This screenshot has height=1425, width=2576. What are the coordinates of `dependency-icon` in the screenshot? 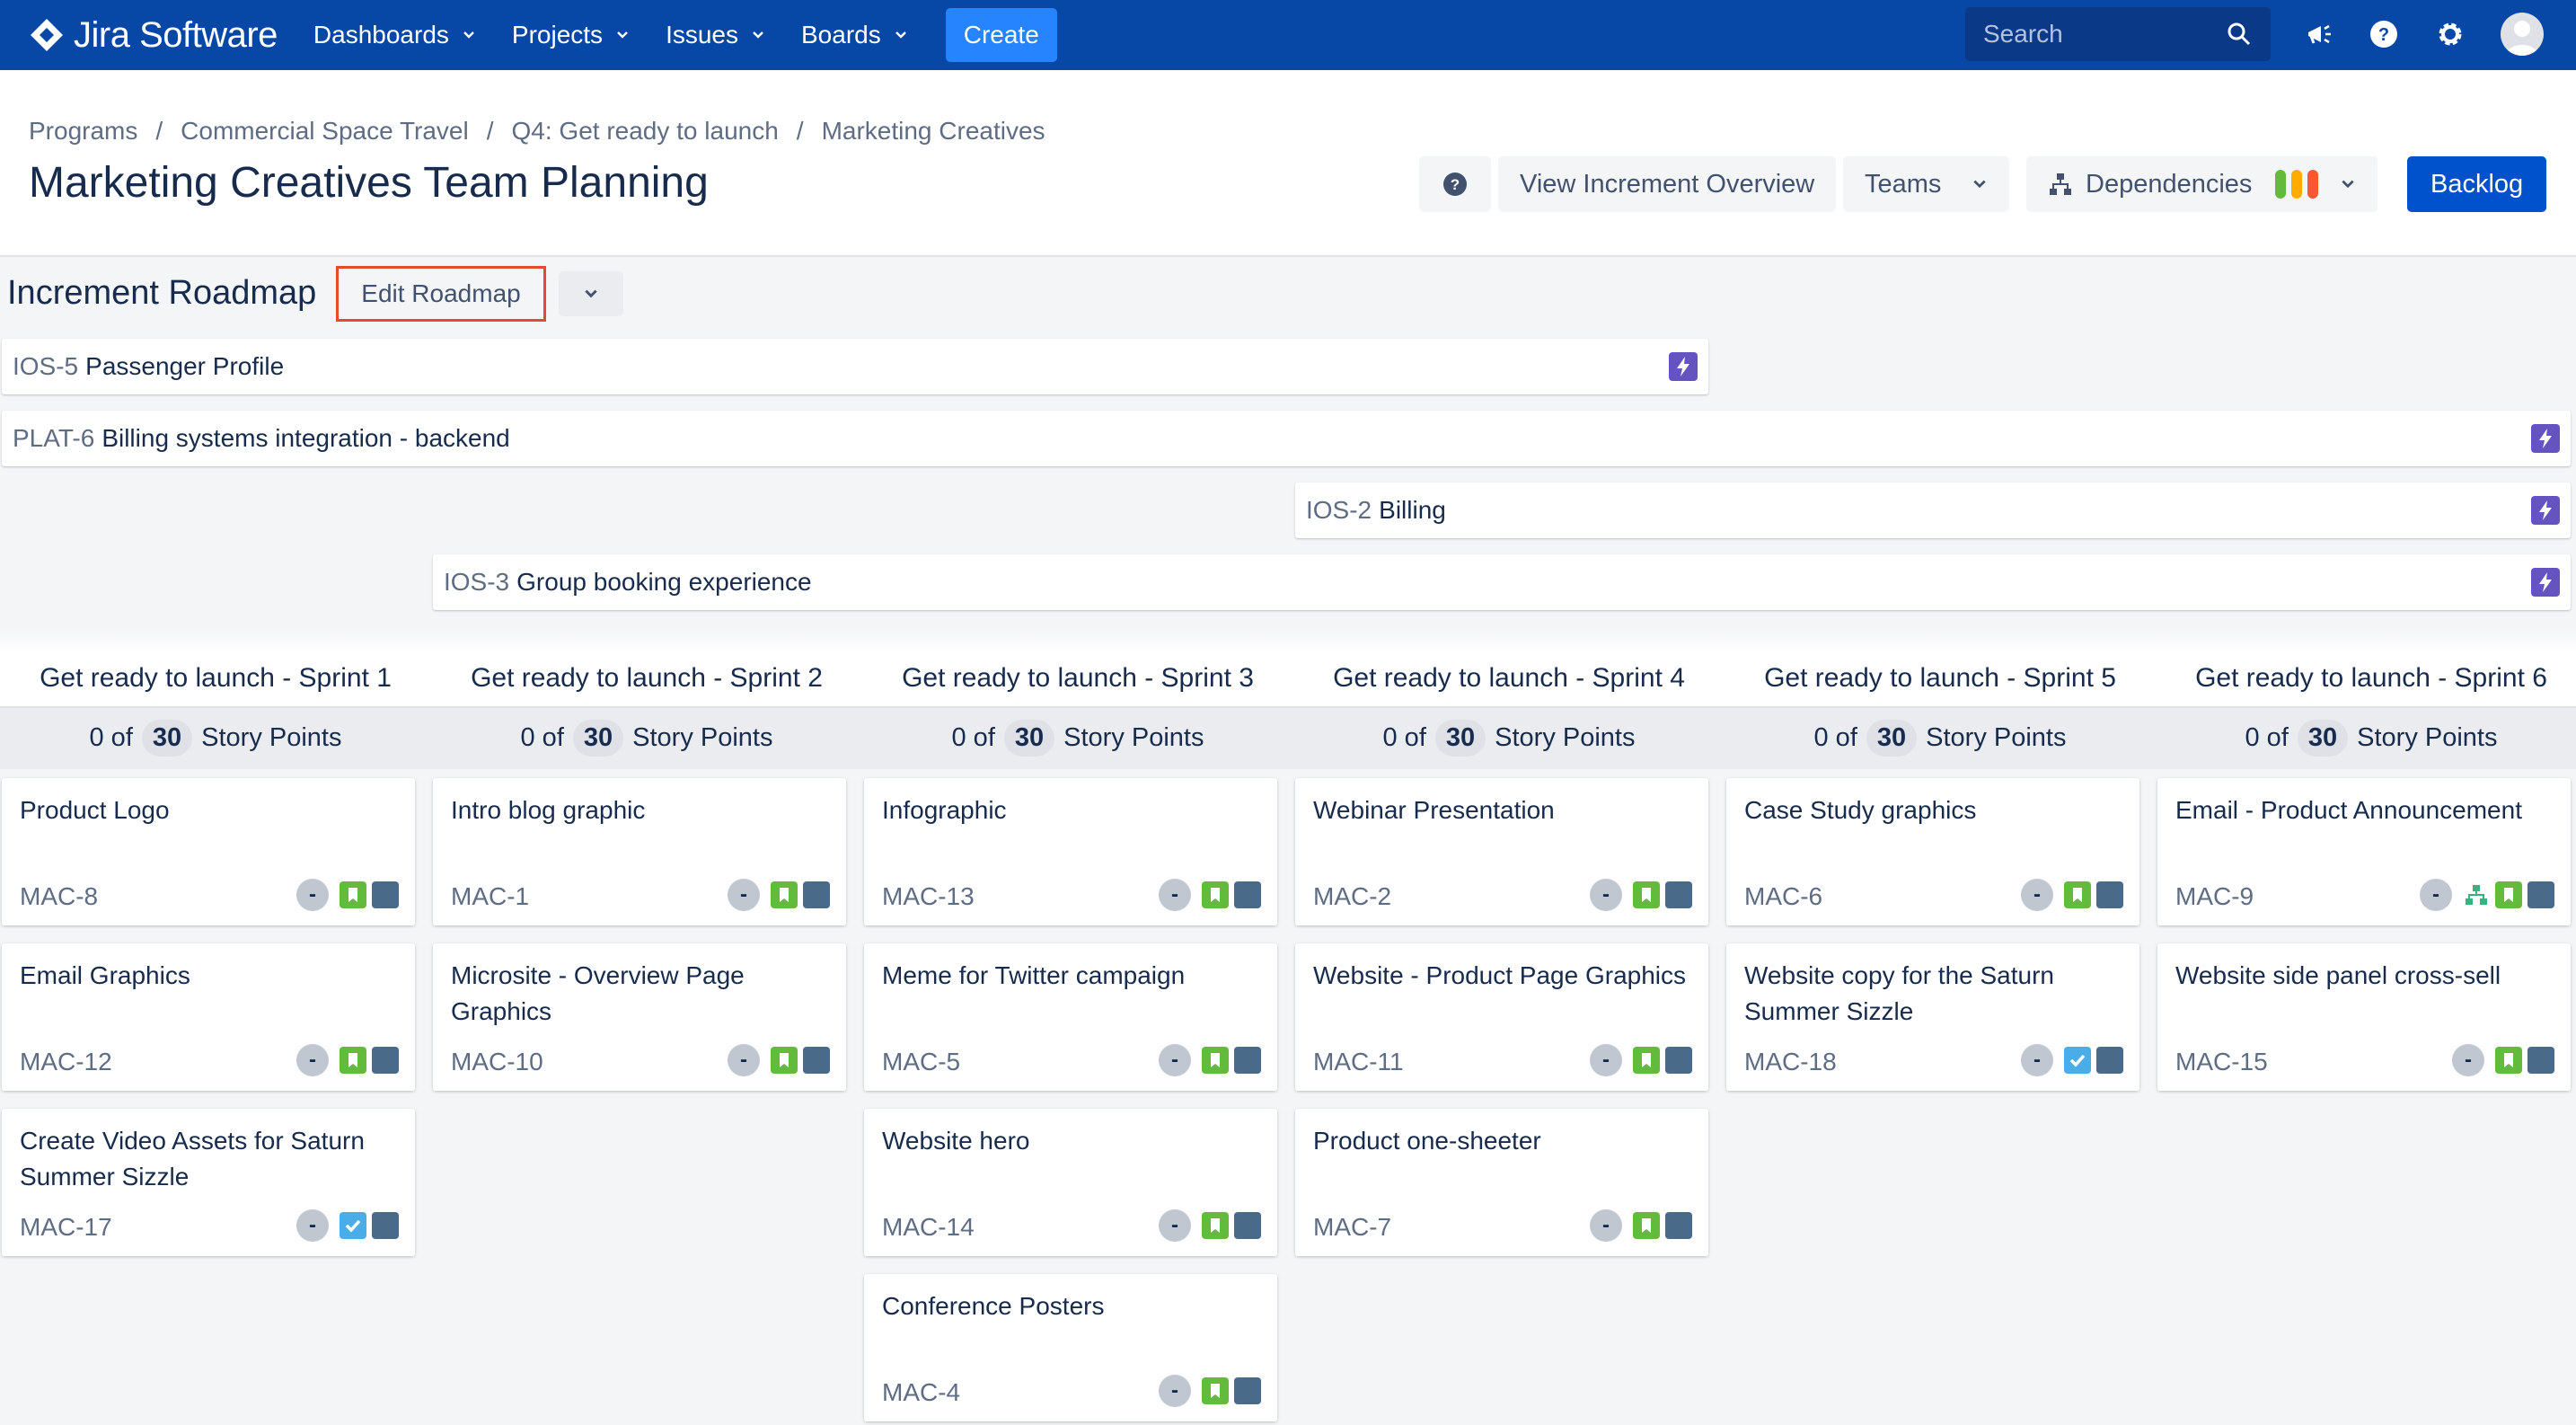 It's located at (2476, 895).